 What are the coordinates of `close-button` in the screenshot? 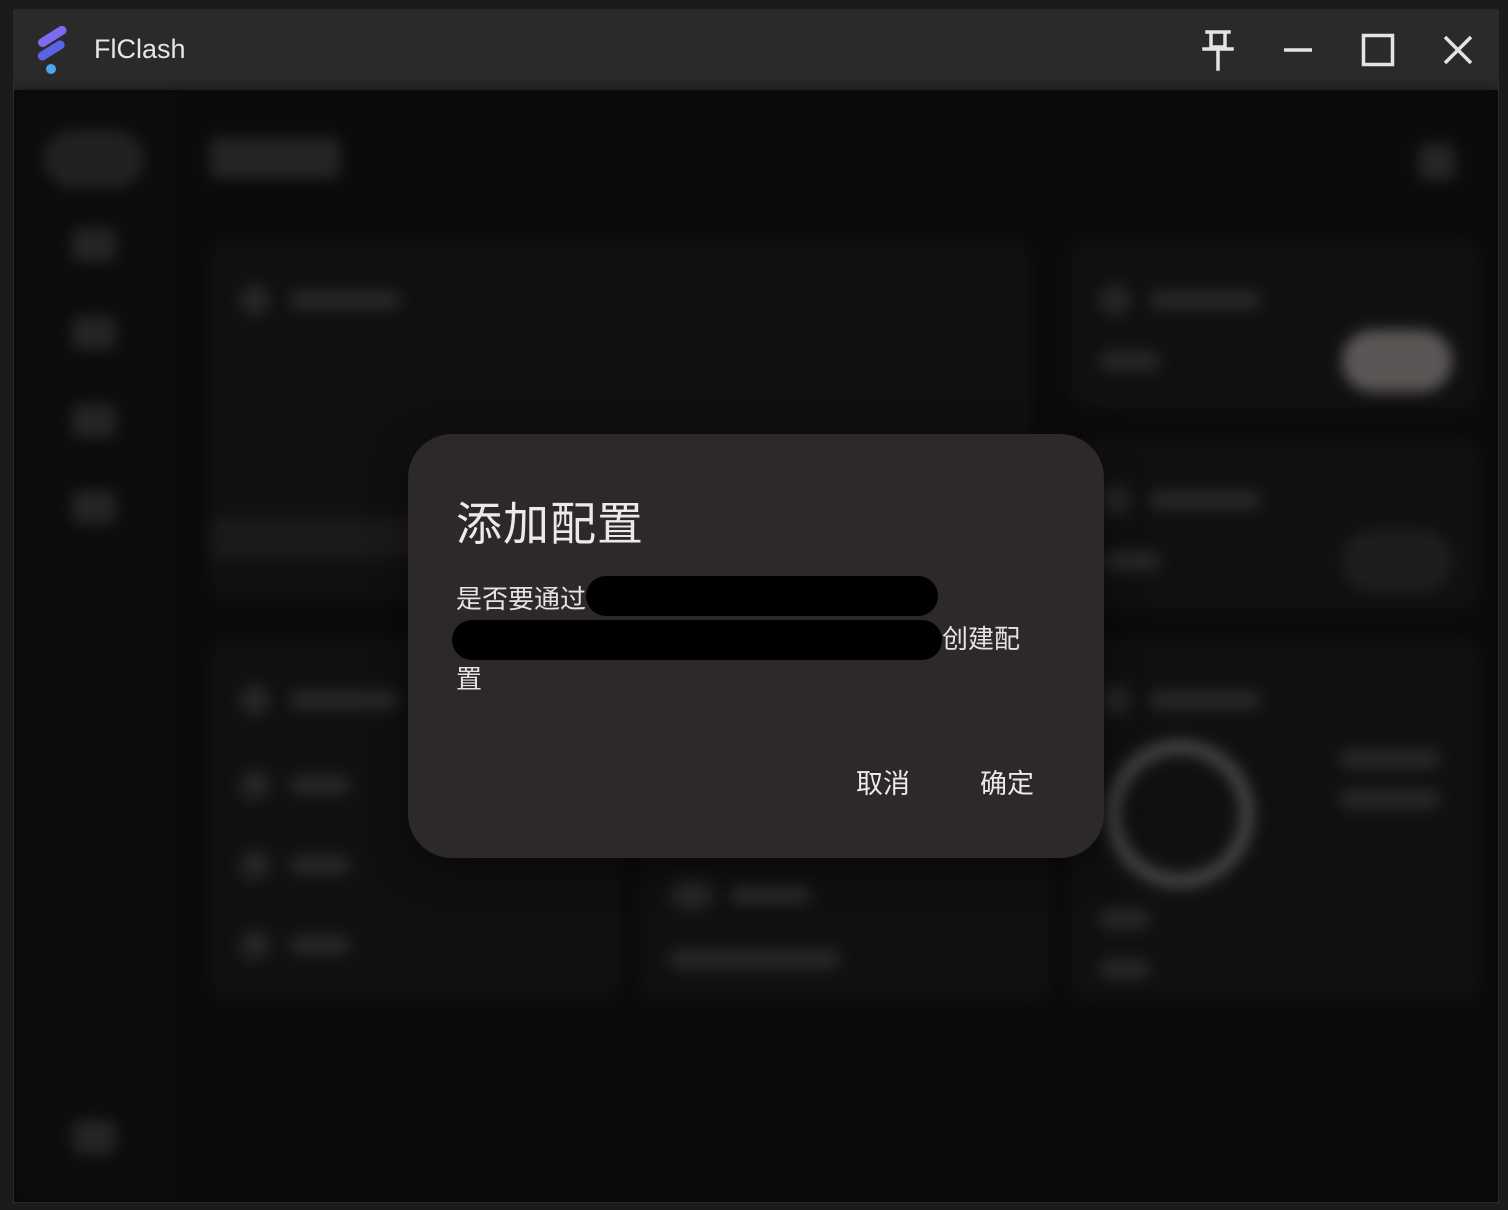 It's located at (1458, 50).